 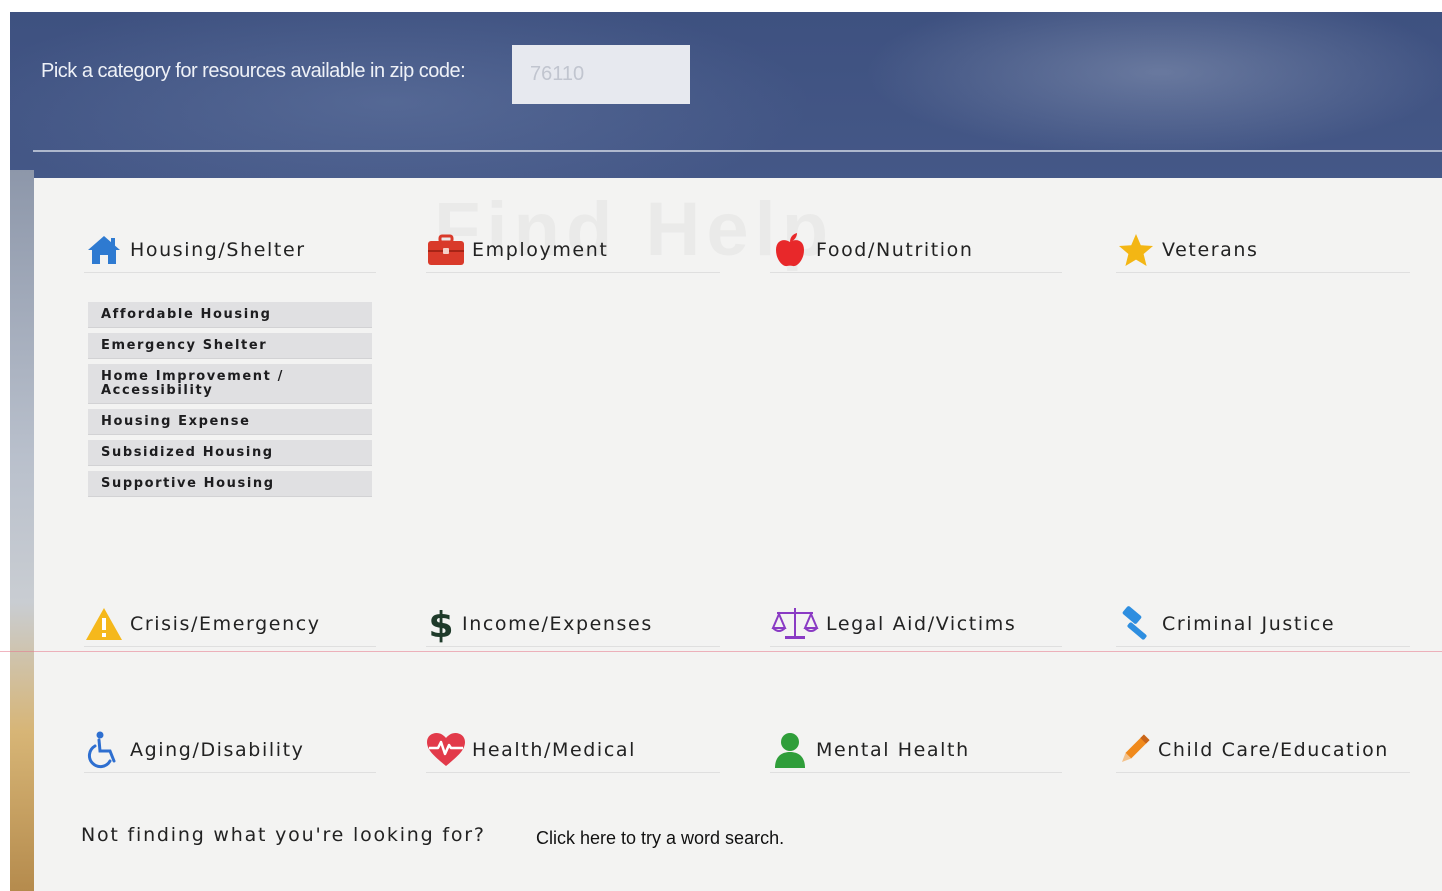 I want to click on submenu-item-housing-expense: Housing Expense, so click(x=230, y=422).